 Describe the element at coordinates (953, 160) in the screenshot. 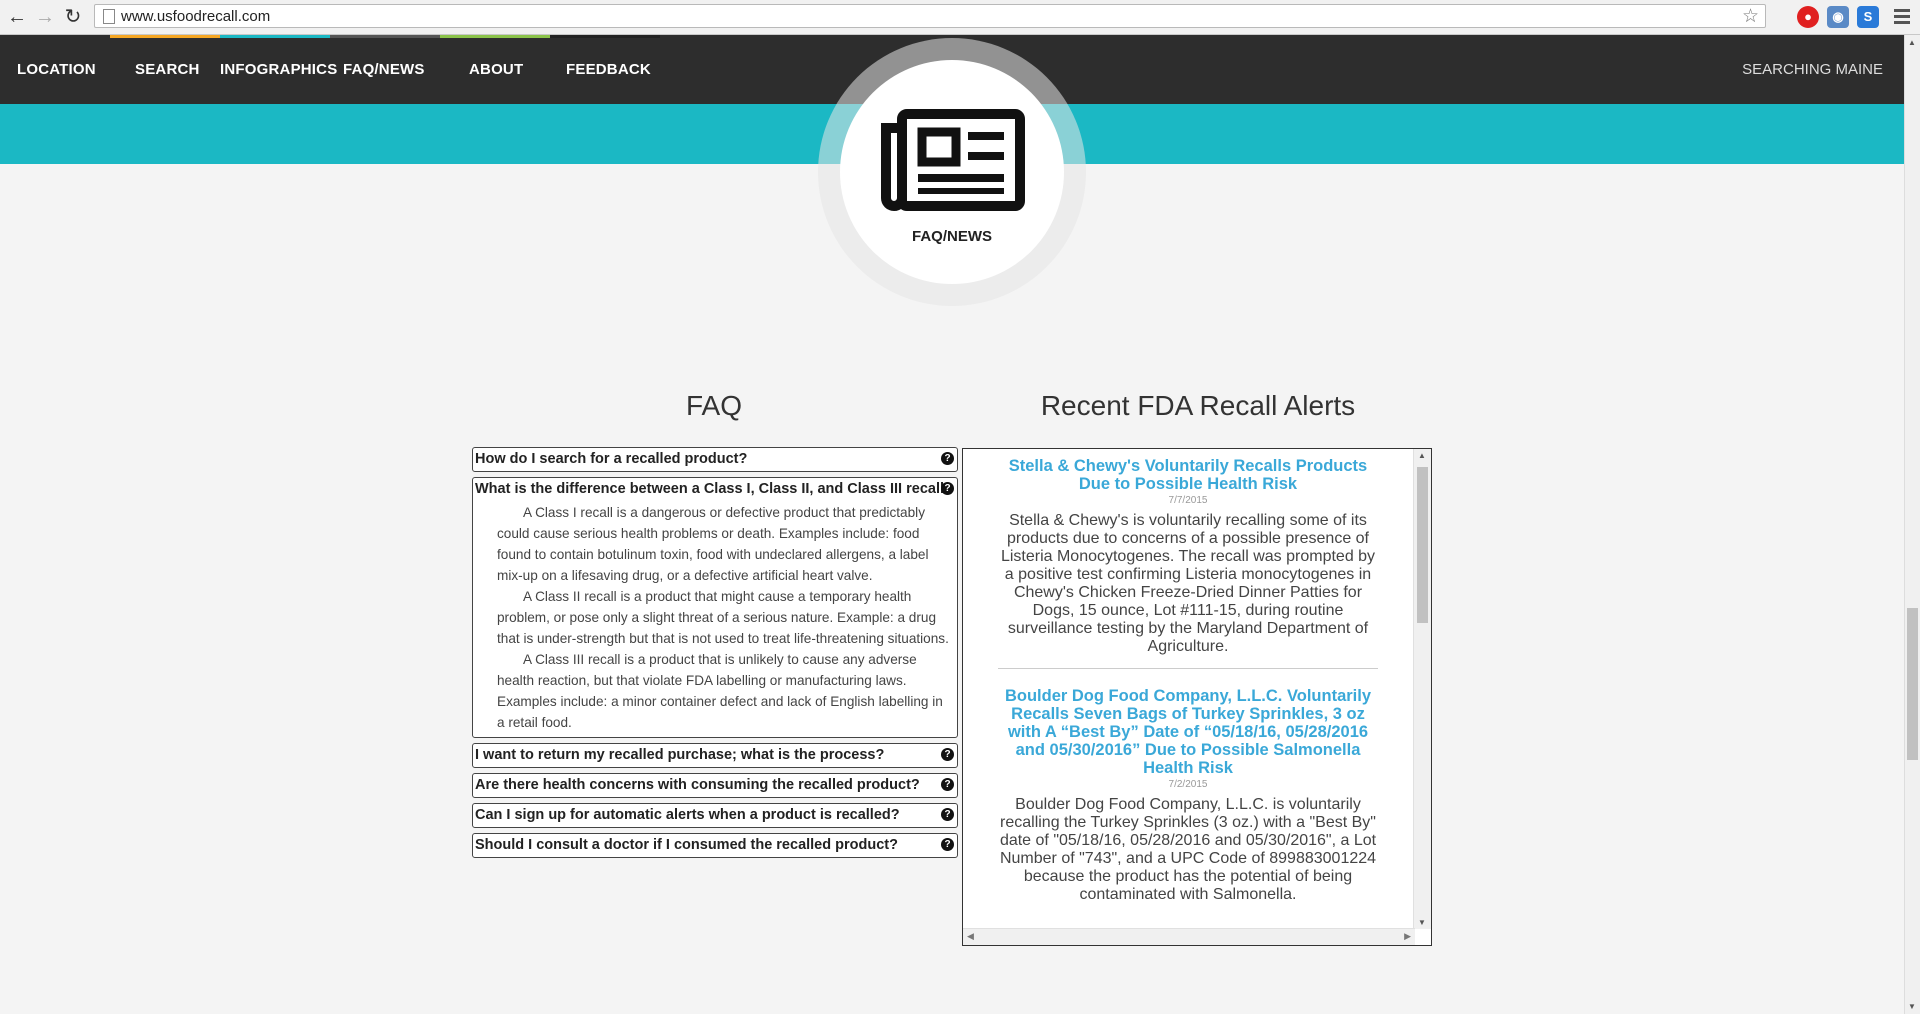

I see `newspaper-icon` at that location.